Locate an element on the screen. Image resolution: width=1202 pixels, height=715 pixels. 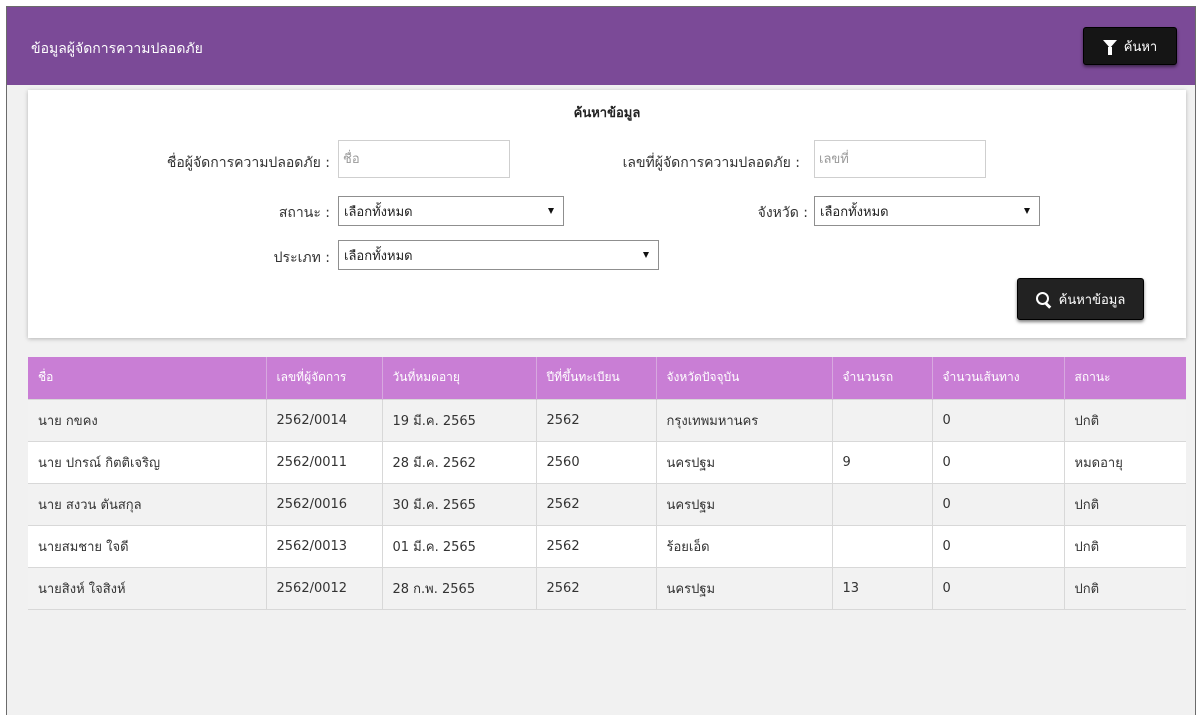
cell-status: หมดอายุ is located at coordinates (1125, 461).